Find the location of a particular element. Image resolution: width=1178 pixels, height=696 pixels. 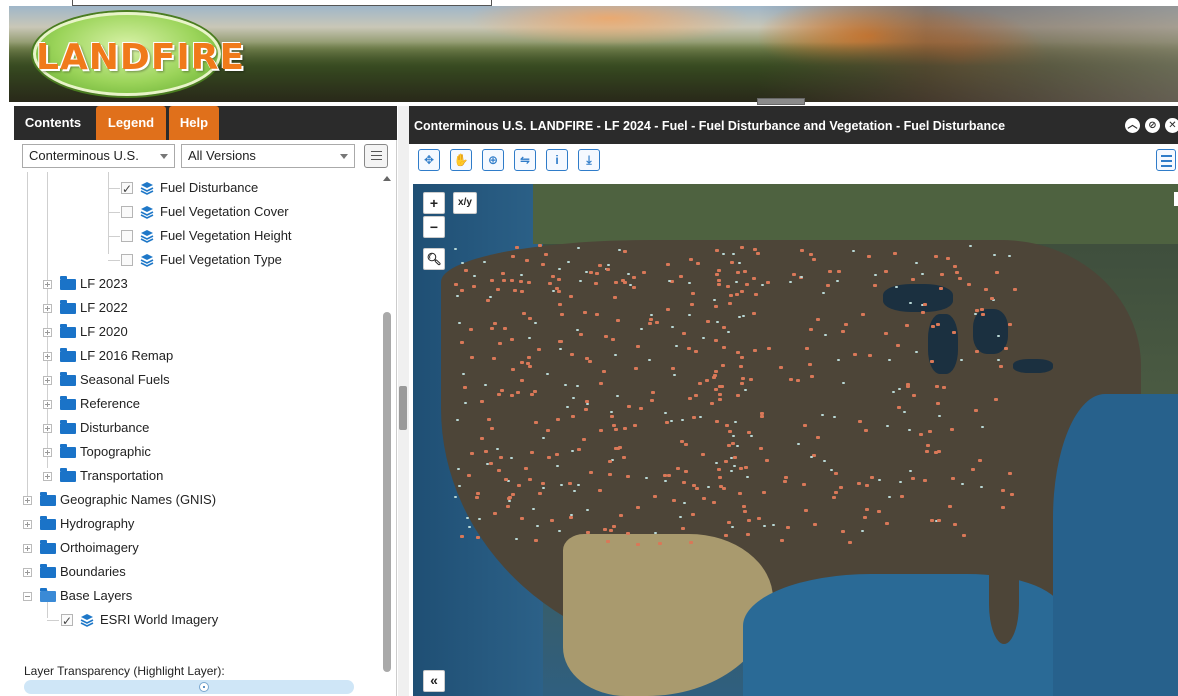

tab-contents: Contents is located at coordinates (53, 123).